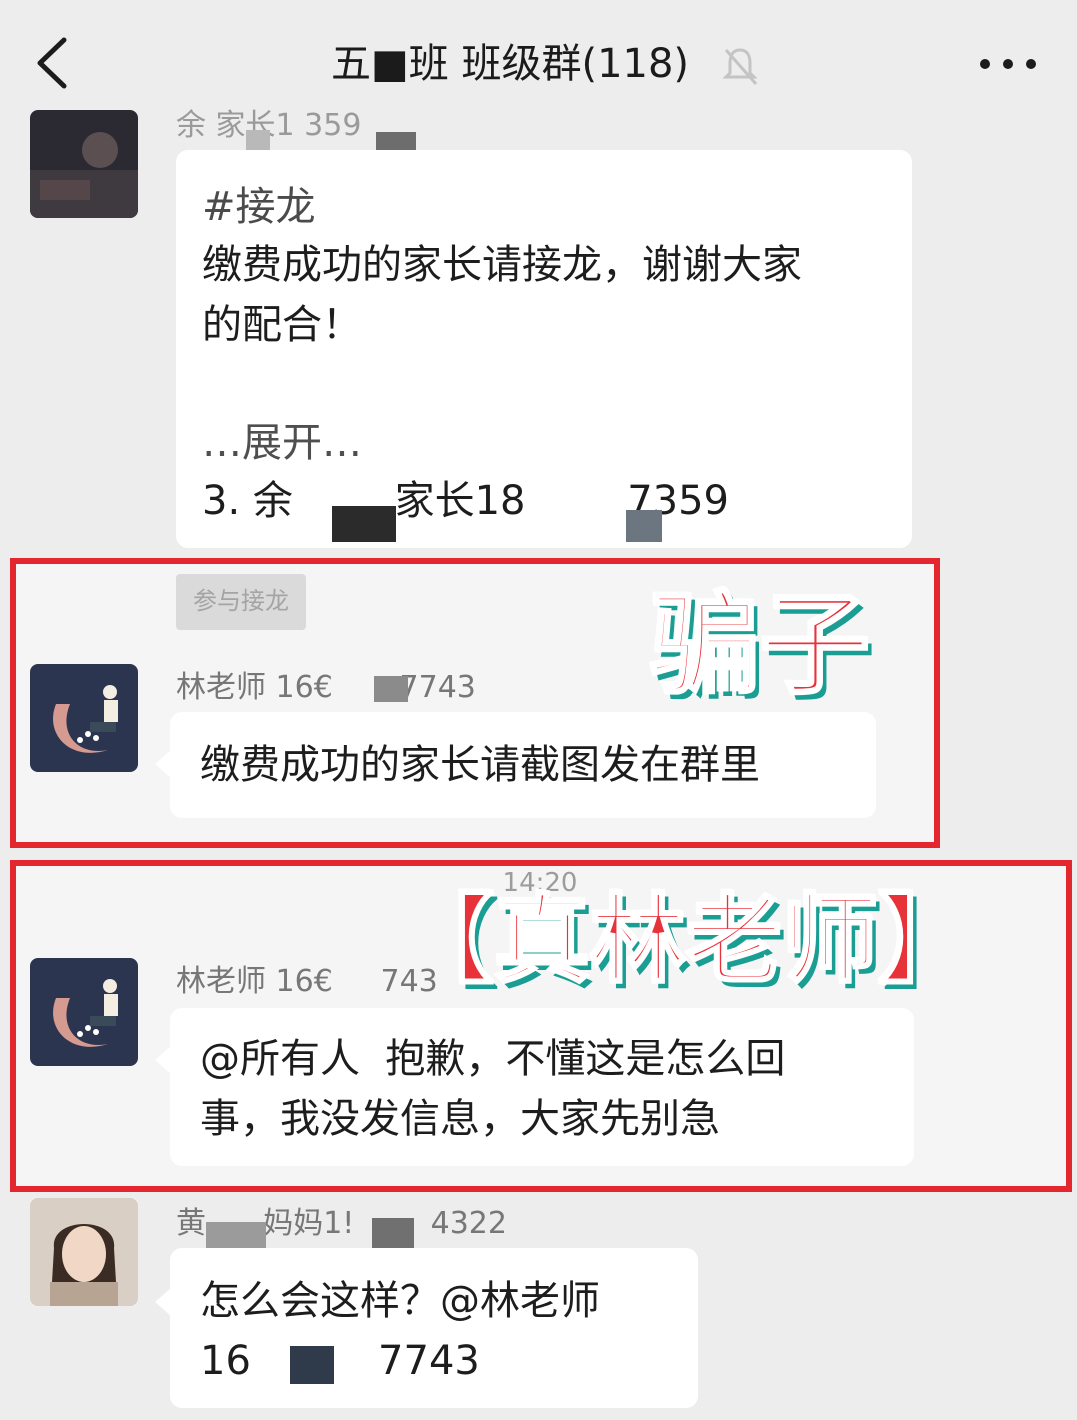 The width and height of the screenshot is (1077, 1420). What do you see at coordinates (282, 325) in the screenshot?
I see `message-line: 的配合！` at bounding box center [282, 325].